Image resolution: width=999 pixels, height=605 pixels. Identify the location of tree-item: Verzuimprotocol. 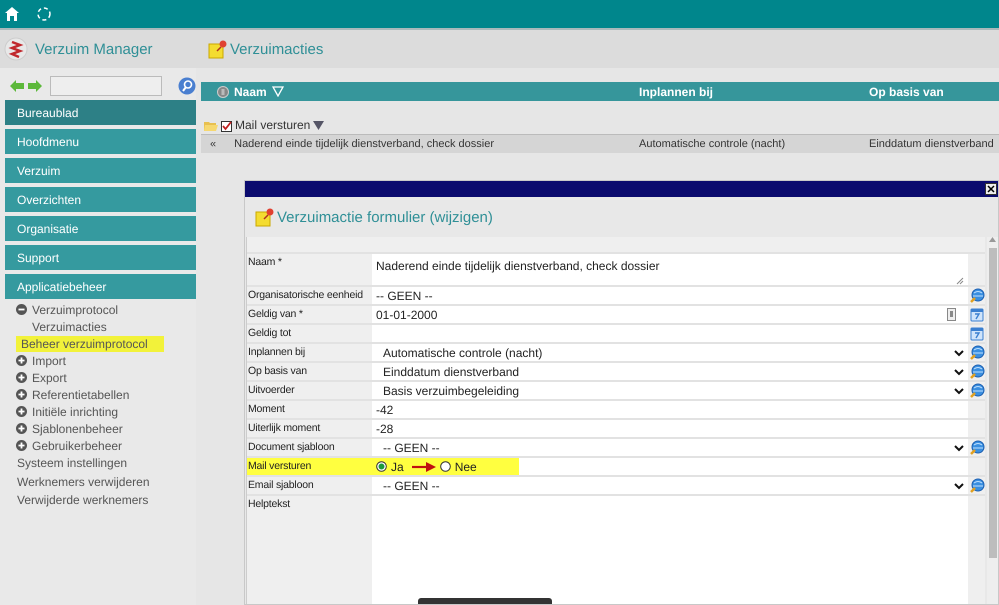
(75, 309).